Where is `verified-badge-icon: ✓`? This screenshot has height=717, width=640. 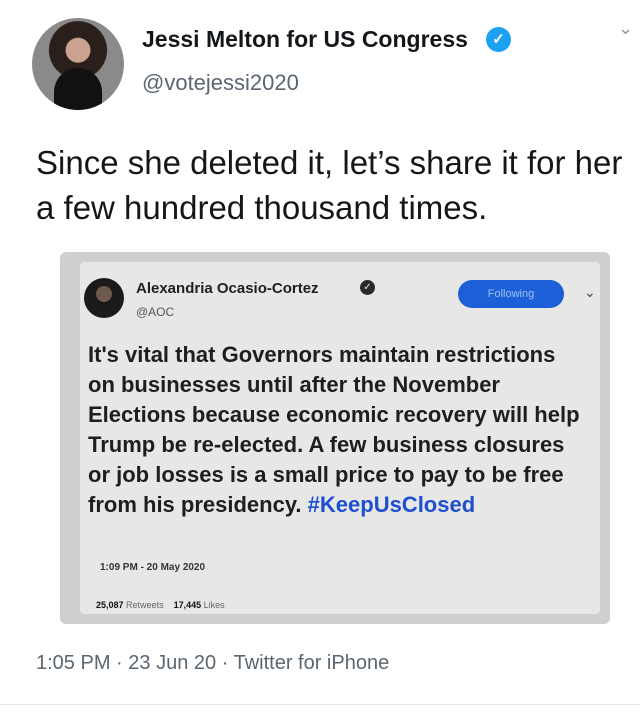 verified-badge-icon: ✓ is located at coordinates (498, 39).